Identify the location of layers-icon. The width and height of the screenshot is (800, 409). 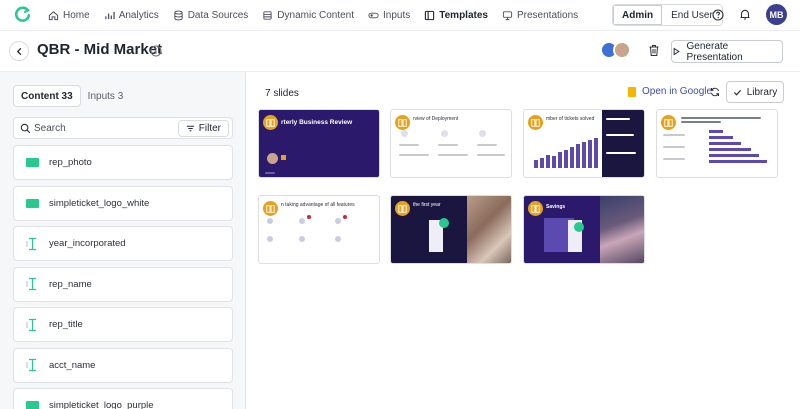
(267, 15).